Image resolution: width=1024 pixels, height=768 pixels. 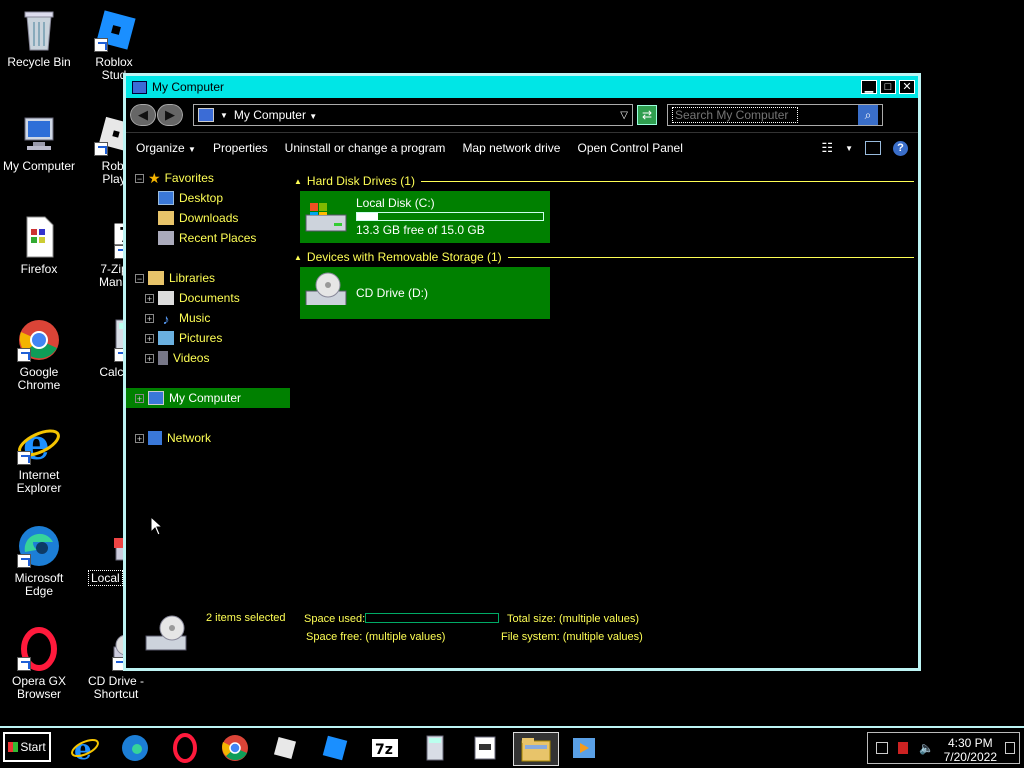 What do you see at coordinates (735, 115) in the screenshot?
I see `search-input` at bounding box center [735, 115].